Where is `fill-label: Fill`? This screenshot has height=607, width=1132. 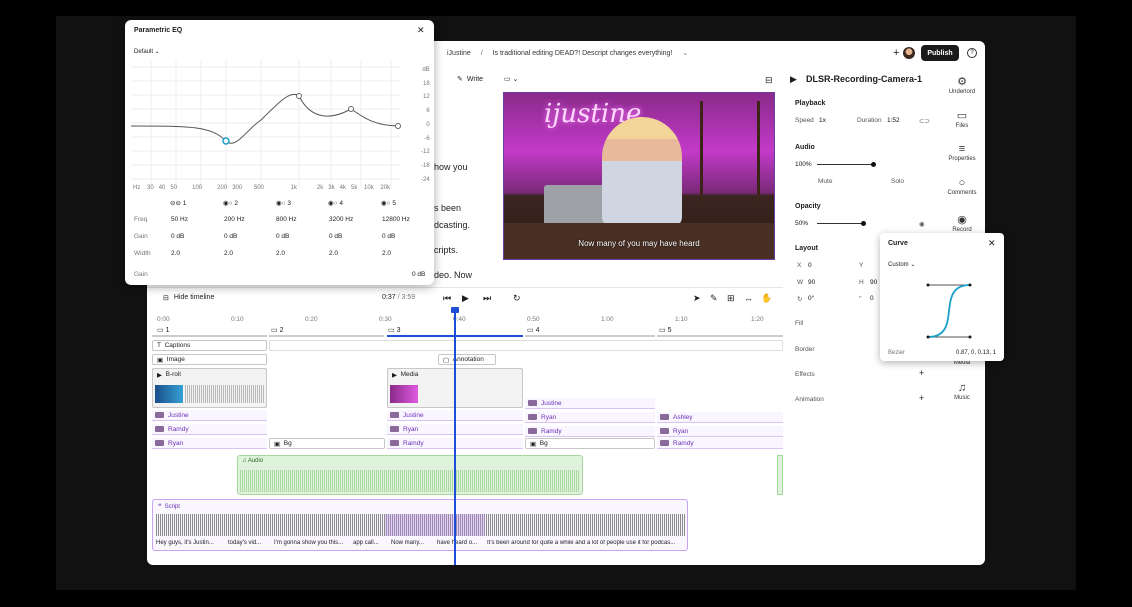 fill-label: Fill is located at coordinates (799, 323).